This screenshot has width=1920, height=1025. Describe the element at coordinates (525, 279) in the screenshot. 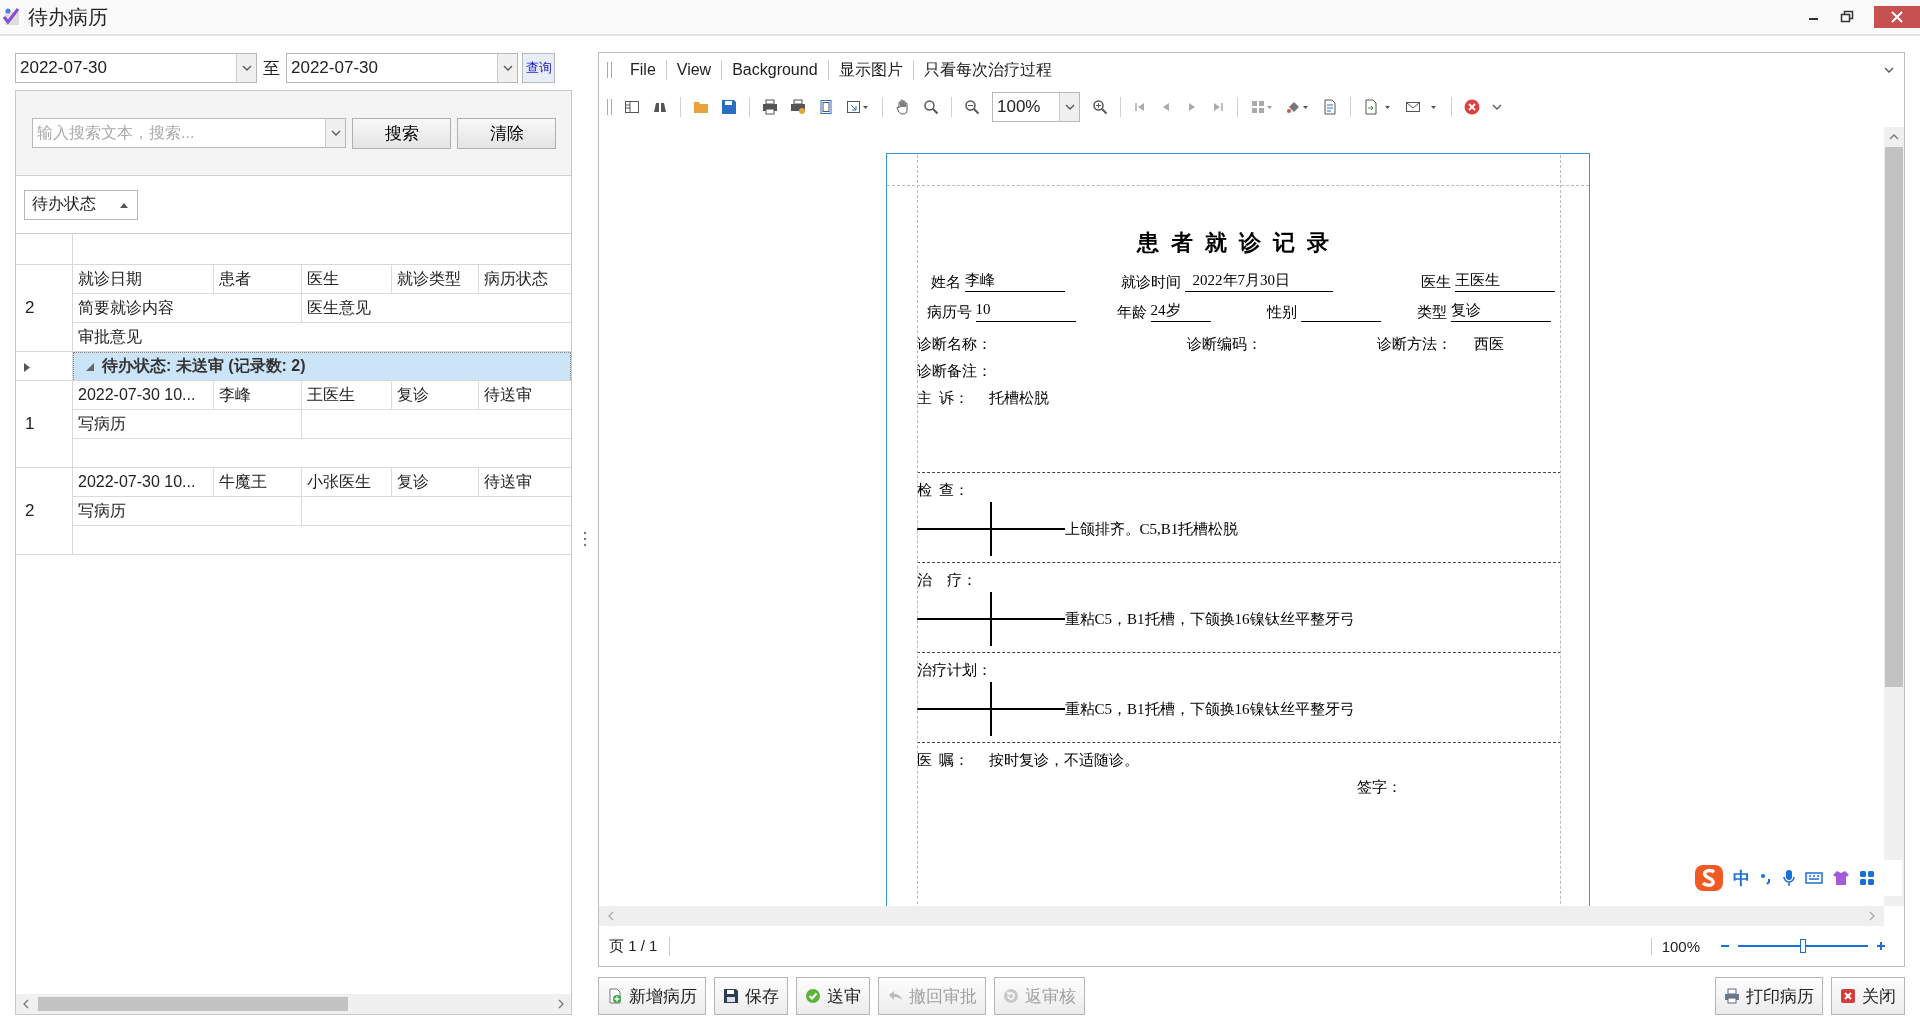

I see `column-header: 病历状态` at that location.